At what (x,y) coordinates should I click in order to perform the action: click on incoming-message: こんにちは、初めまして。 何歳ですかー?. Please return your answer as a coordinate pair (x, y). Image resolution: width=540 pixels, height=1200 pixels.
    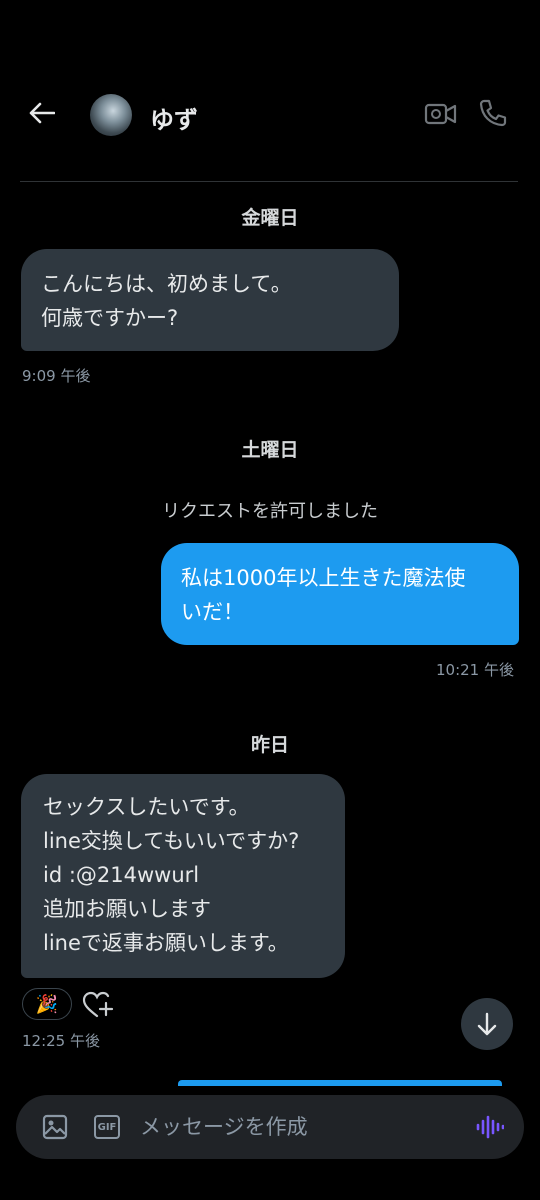
    Looking at the image, I should click on (210, 300).